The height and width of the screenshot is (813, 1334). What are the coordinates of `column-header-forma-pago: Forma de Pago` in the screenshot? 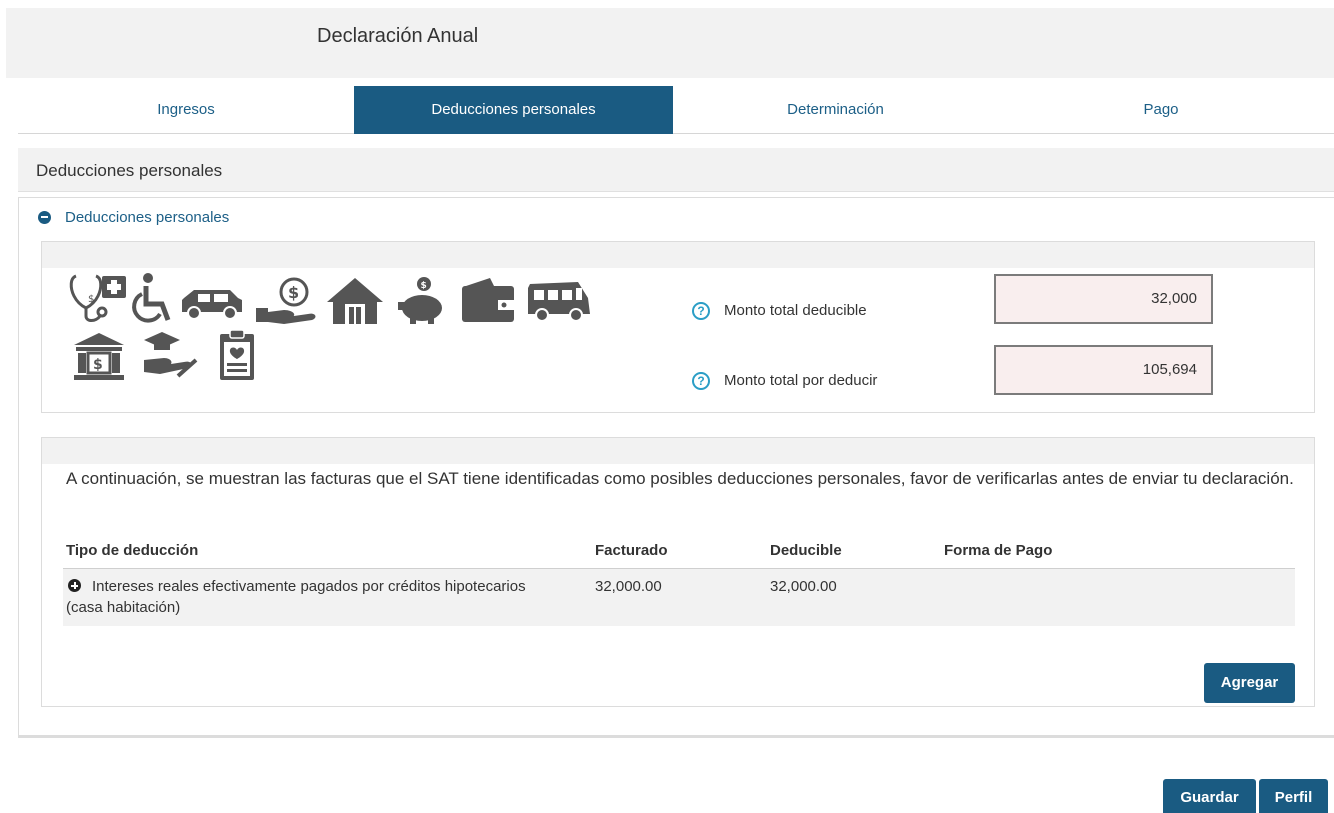 It's located at (998, 550).